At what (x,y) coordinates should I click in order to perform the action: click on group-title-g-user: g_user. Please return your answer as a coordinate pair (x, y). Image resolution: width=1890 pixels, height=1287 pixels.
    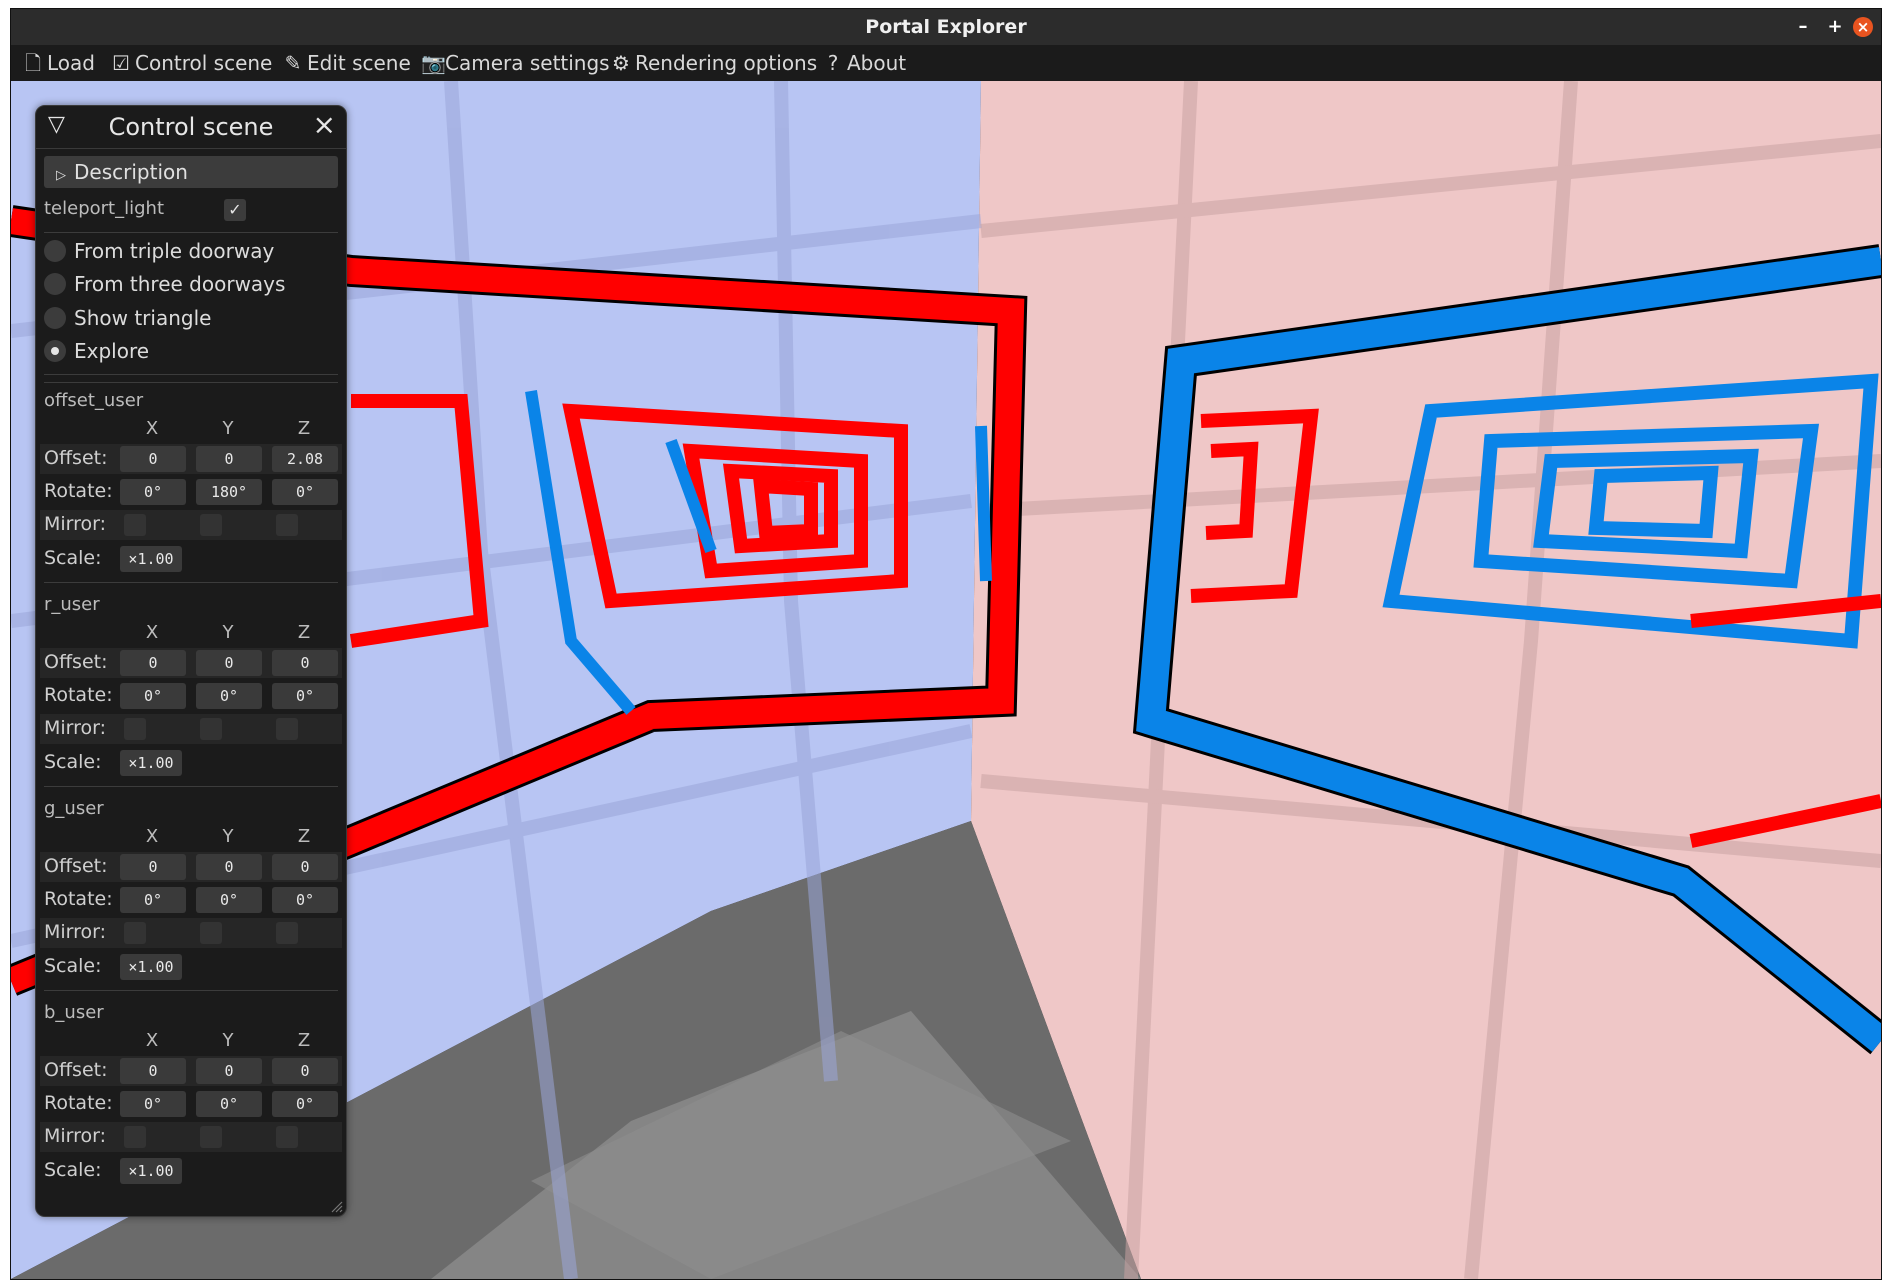
    Looking at the image, I should click on (74, 808).